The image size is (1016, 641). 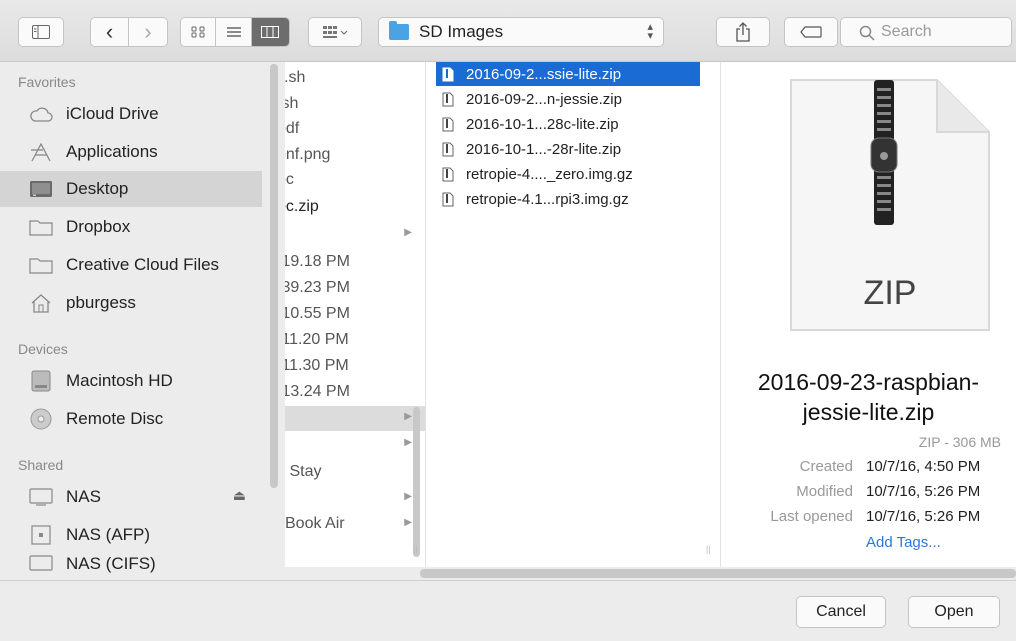 What do you see at coordinates (650, 31) in the screenshot?
I see `chevron-updown-icon: ▴ ▾` at bounding box center [650, 31].